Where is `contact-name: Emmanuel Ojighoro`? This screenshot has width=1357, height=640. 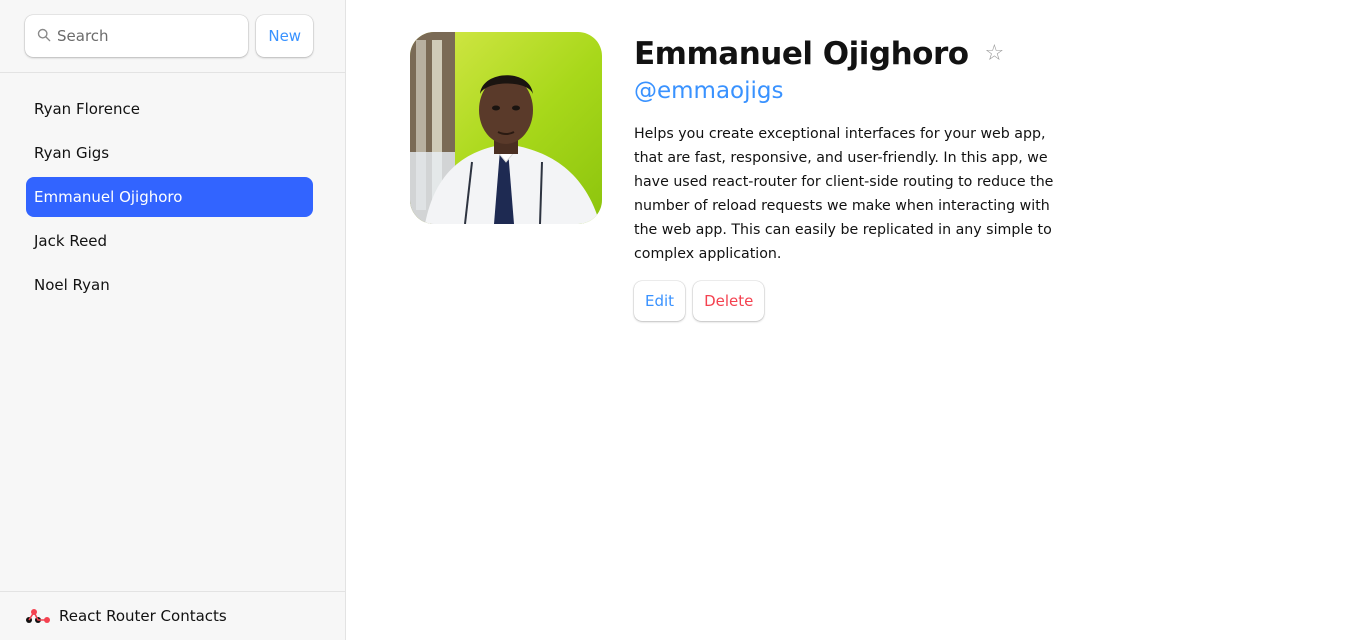
contact-name: Emmanuel Ojighoro is located at coordinates (801, 54).